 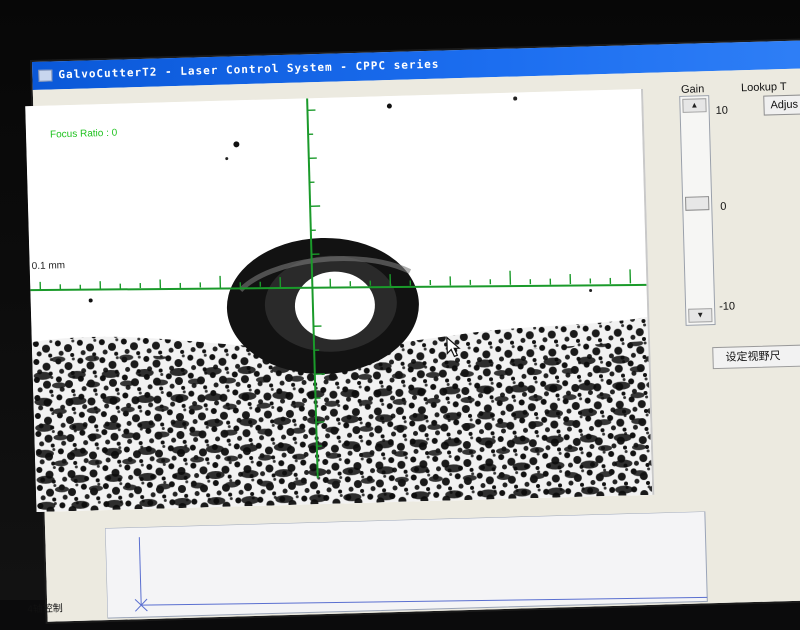 What do you see at coordinates (756, 356) in the screenshot?
I see `set-view-size-button: 设定视野尺` at bounding box center [756, 356].